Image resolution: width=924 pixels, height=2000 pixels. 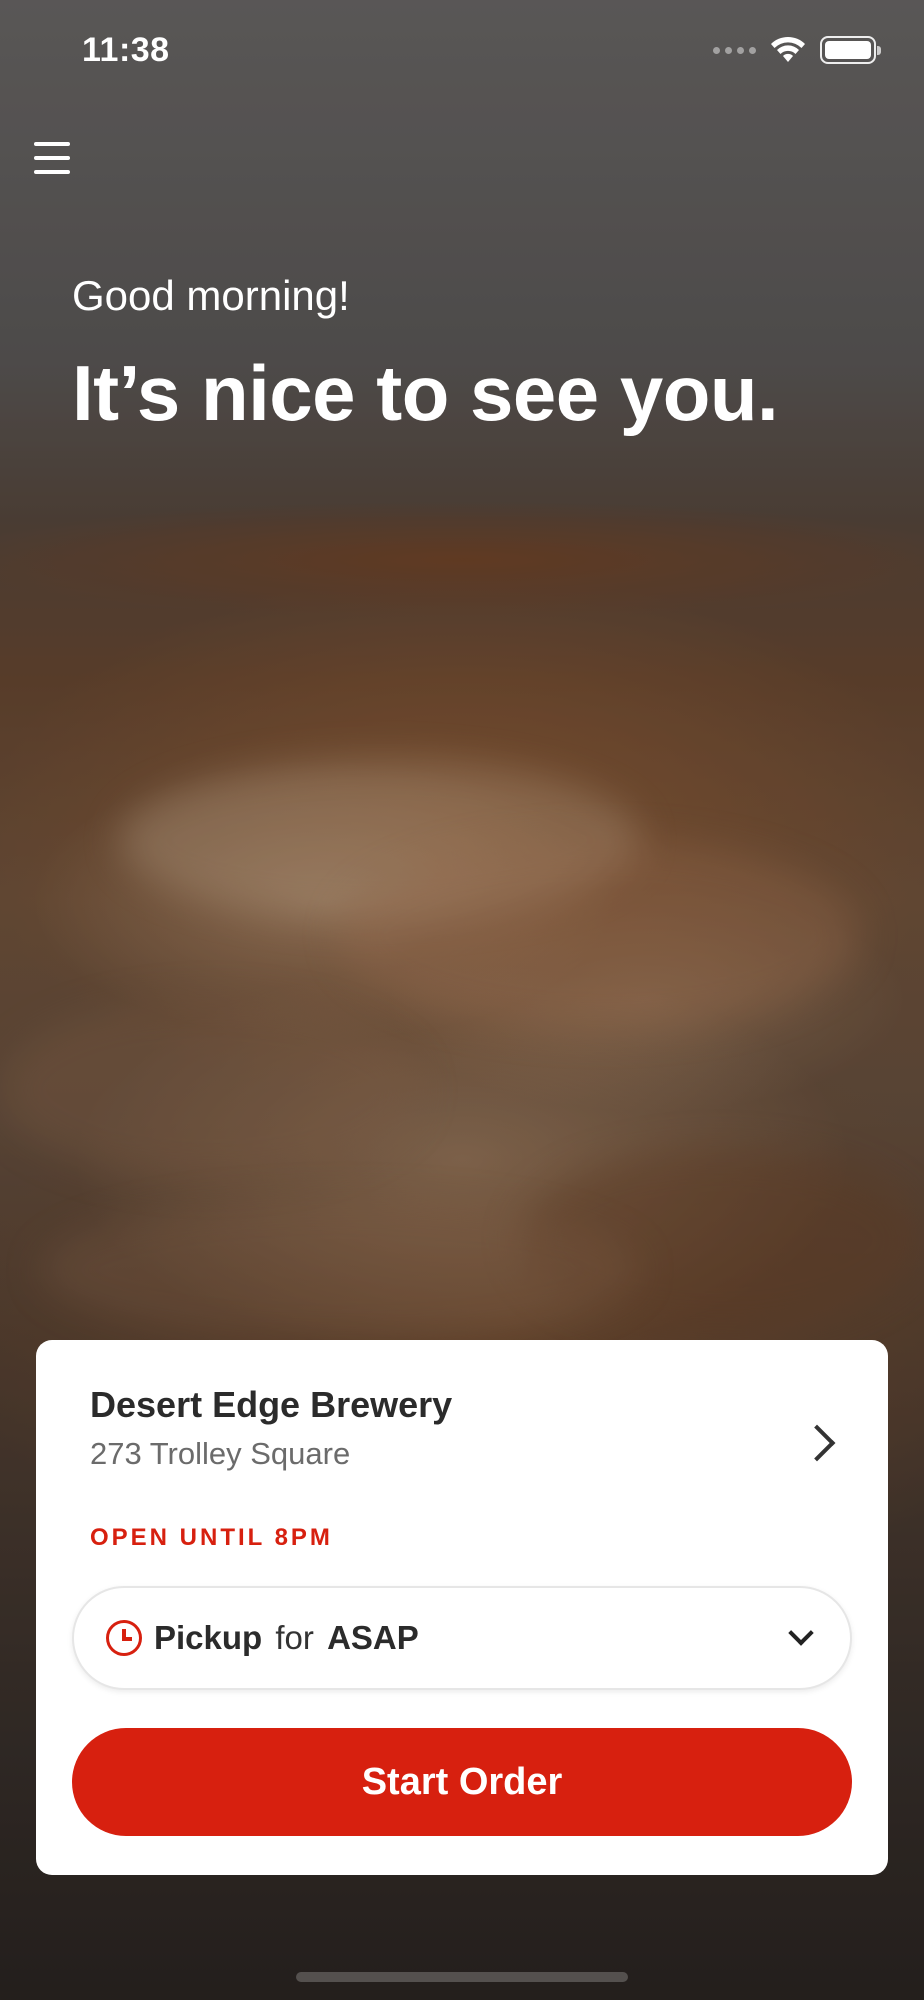 I want to click on store-info: Desert Edge Brewery 273 Trolley Square, so click(x=271, y=1428).